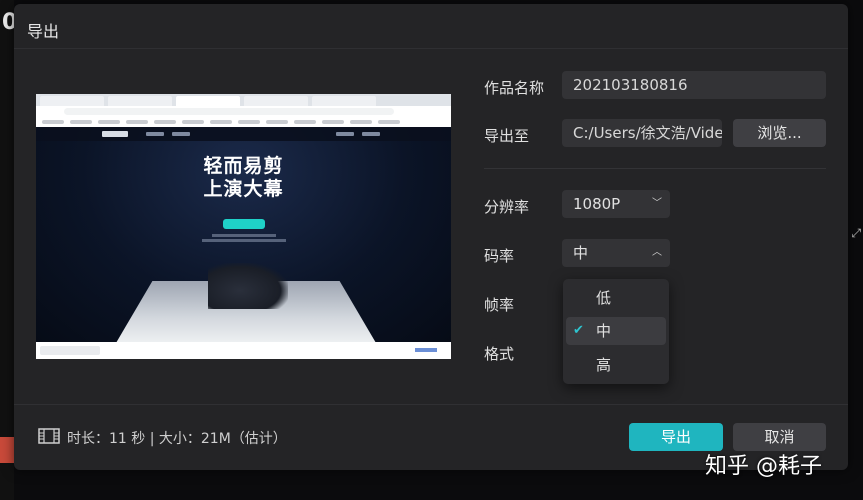 The width and height of the screenshot is (863, 500). I want to click on footer-divider, so click(431, 404).